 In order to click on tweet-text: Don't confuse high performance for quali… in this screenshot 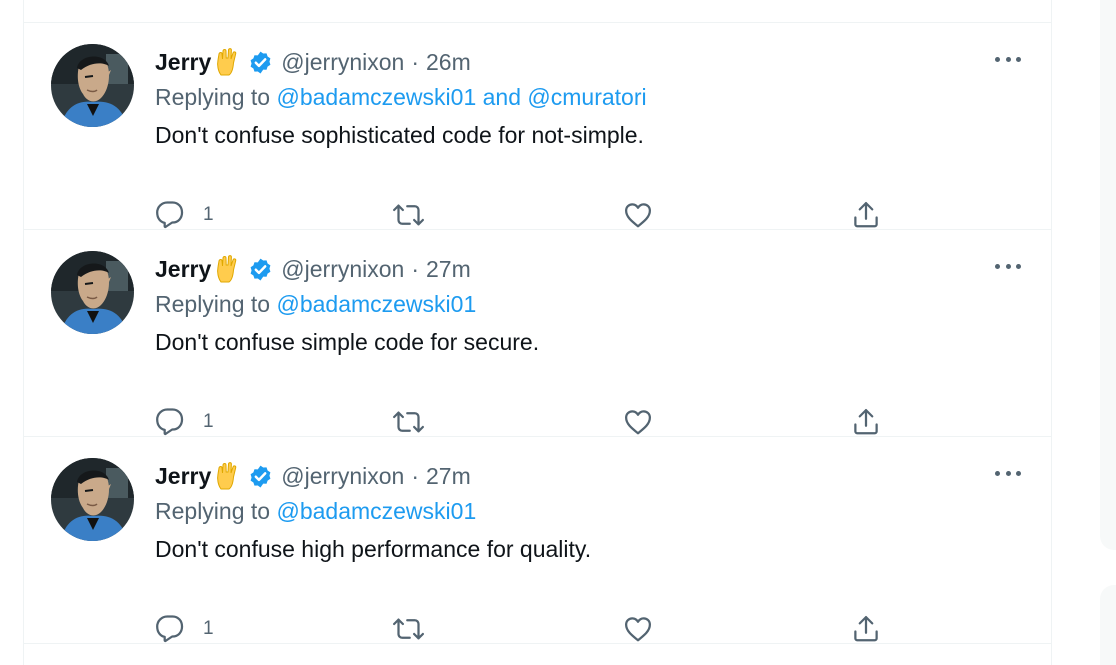, I will do `click(373, 549)`.